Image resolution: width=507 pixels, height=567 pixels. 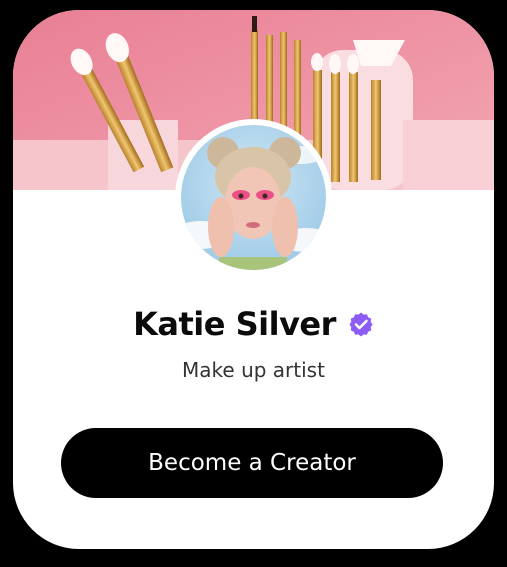 What do you see at coordinates (253, 370) in the screenshot?
I see `profile-role: Make up artist` at bounding box center [253, 370].